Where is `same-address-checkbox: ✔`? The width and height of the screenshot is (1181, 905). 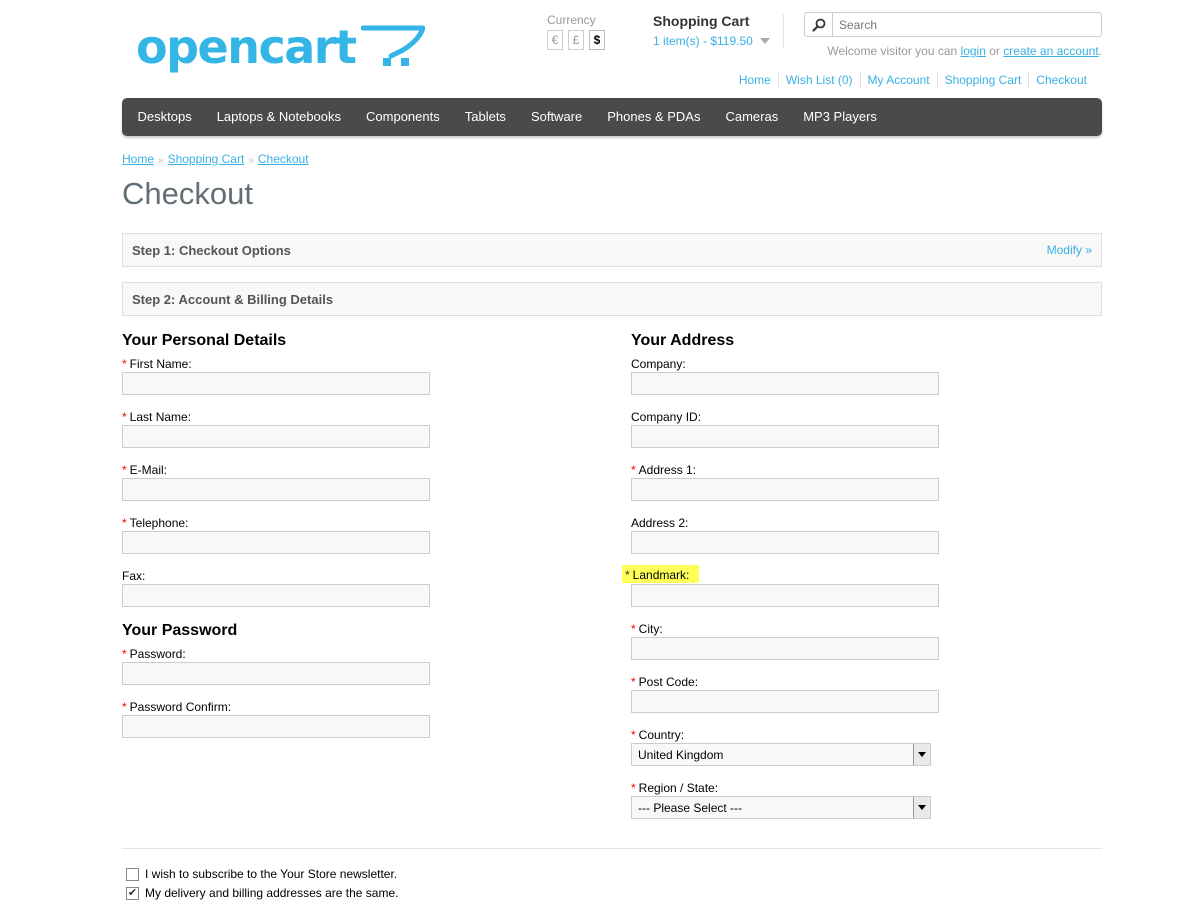
same-address-checkbox: ✔ is located at coordinates (132, 893).